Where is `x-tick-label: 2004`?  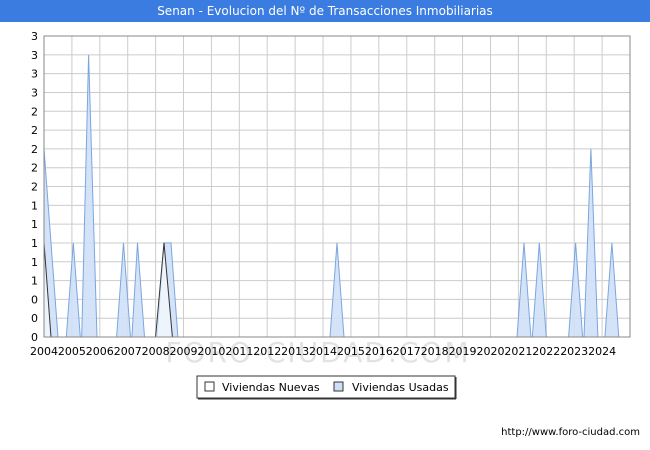 x-tick-label: 2004 is located at coordinates (44, 351).